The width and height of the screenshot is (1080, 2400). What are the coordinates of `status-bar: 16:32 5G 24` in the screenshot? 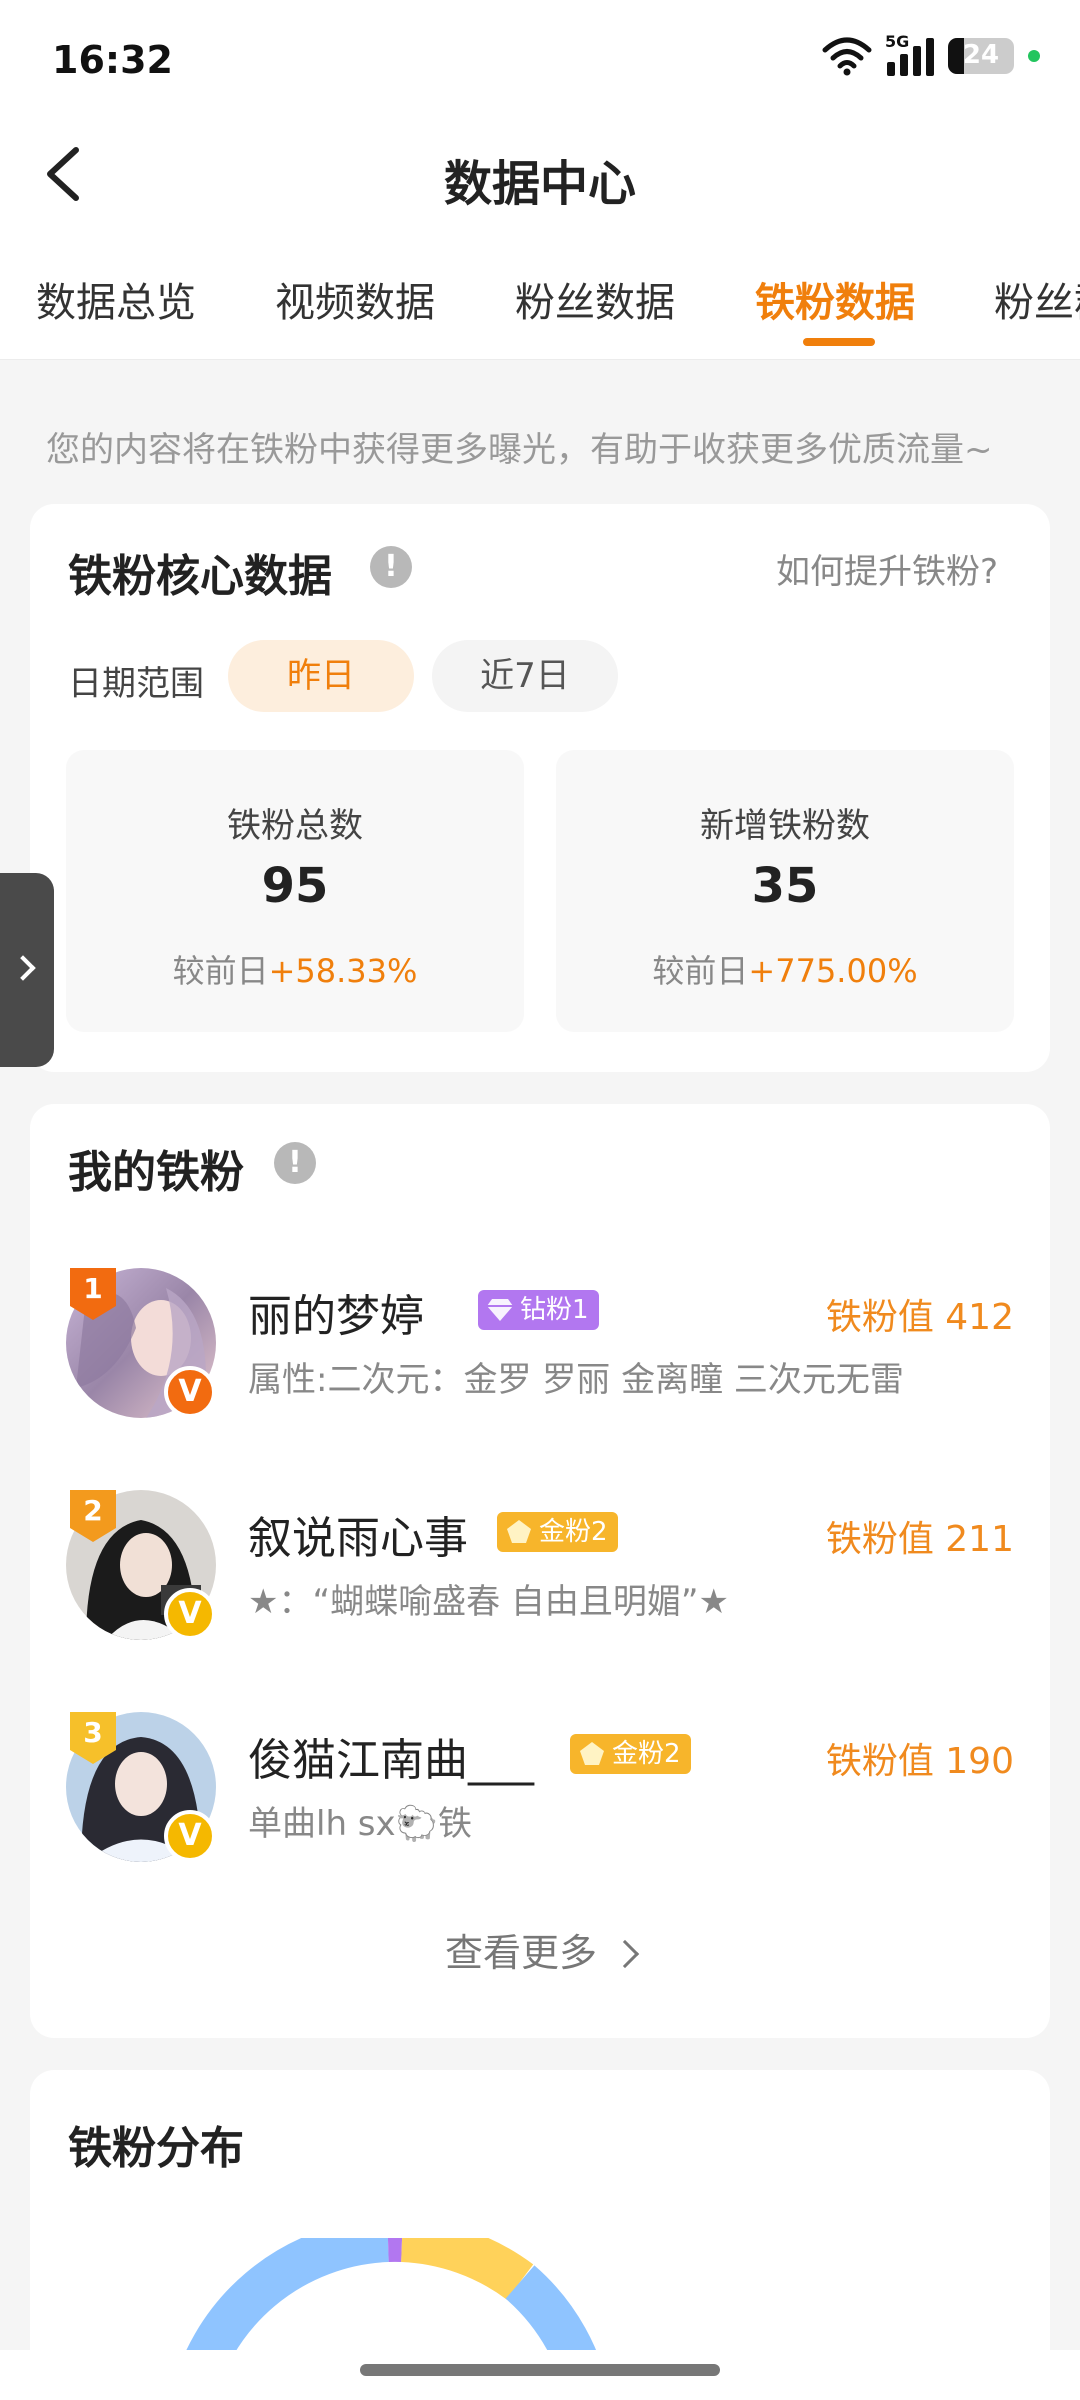 It's located at (540, 60).